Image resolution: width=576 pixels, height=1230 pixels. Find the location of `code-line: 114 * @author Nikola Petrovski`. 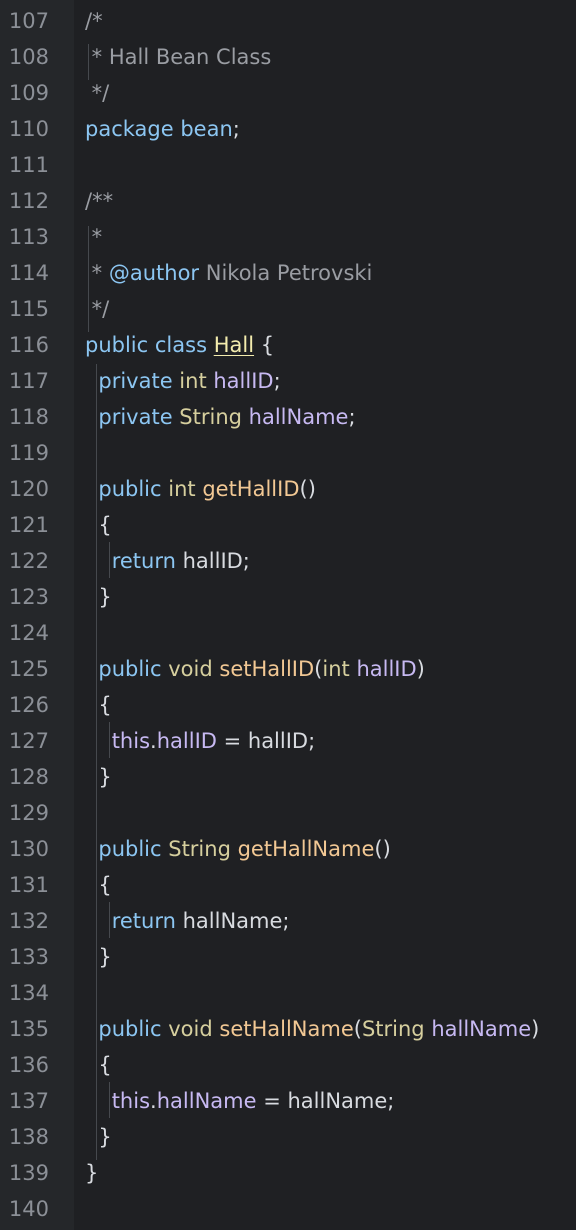

code-line: 114 * @author Nikola Petrovski is located at coordinates (288, 273).